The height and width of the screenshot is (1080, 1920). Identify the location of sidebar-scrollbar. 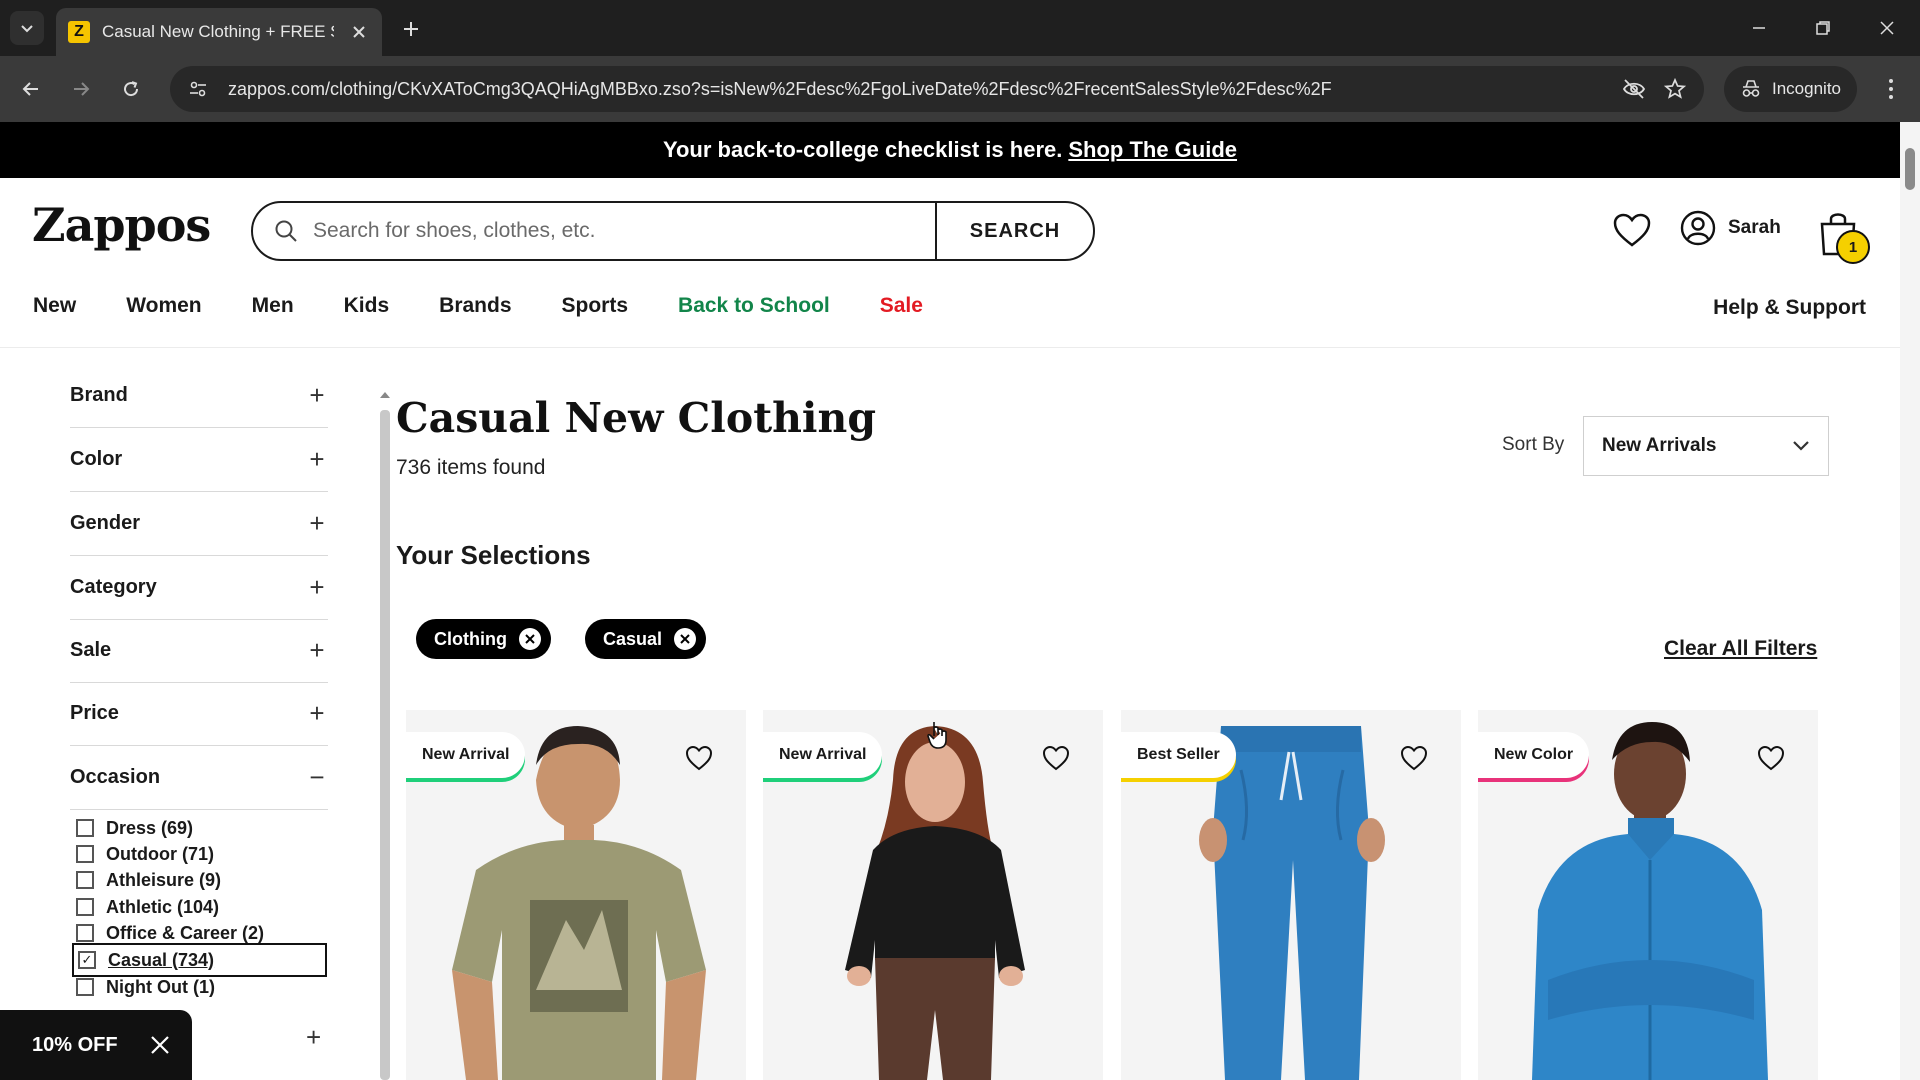
(385, 745).